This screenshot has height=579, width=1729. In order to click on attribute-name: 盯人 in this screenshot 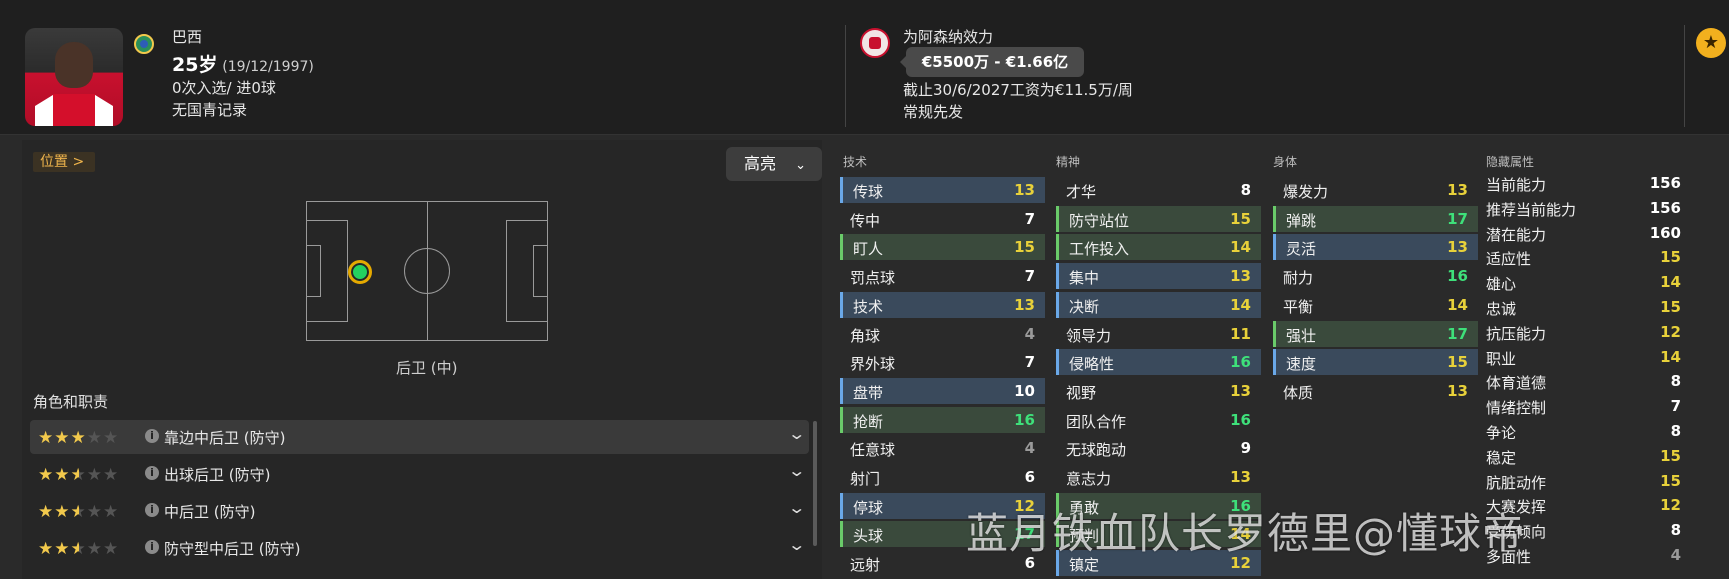, I will do `click(868, 249)`.